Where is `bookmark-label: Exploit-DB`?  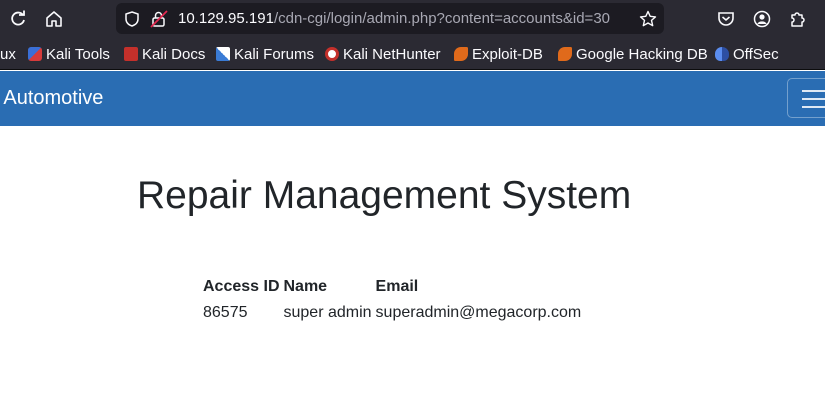 bookmark-label: Exploit-DB is located at coordinates (507, 54).